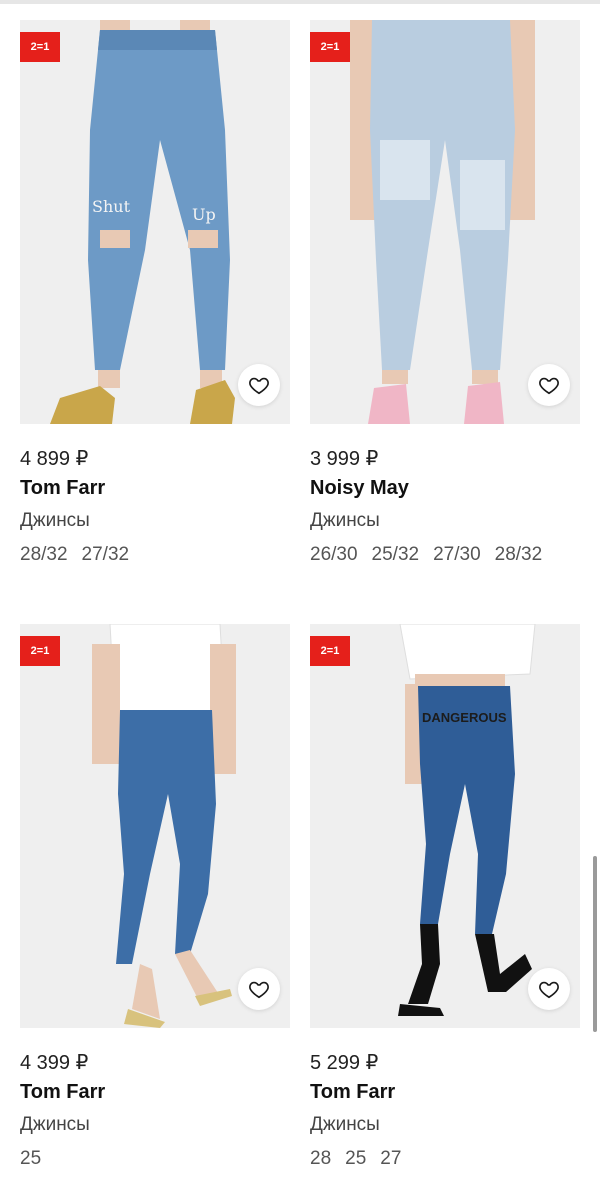 Image resolution: width=600 pixels, height=1182 pixels. I want to click on size-option: 25/32, so click(396, 554).